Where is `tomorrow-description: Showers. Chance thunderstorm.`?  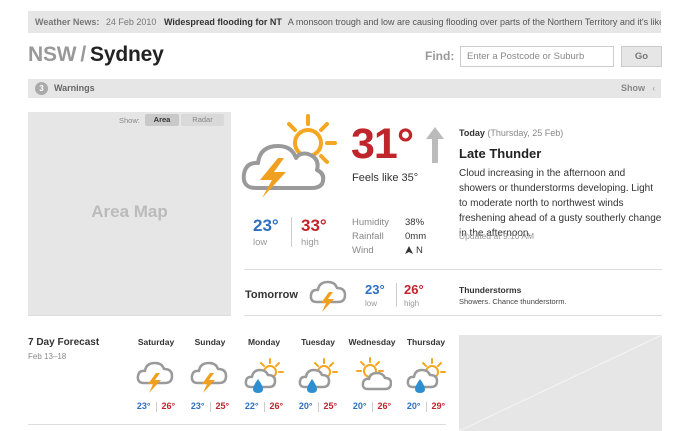 tomorrow-description: Showers. Chance thunderstorm. is located at coordinates (513, 301).